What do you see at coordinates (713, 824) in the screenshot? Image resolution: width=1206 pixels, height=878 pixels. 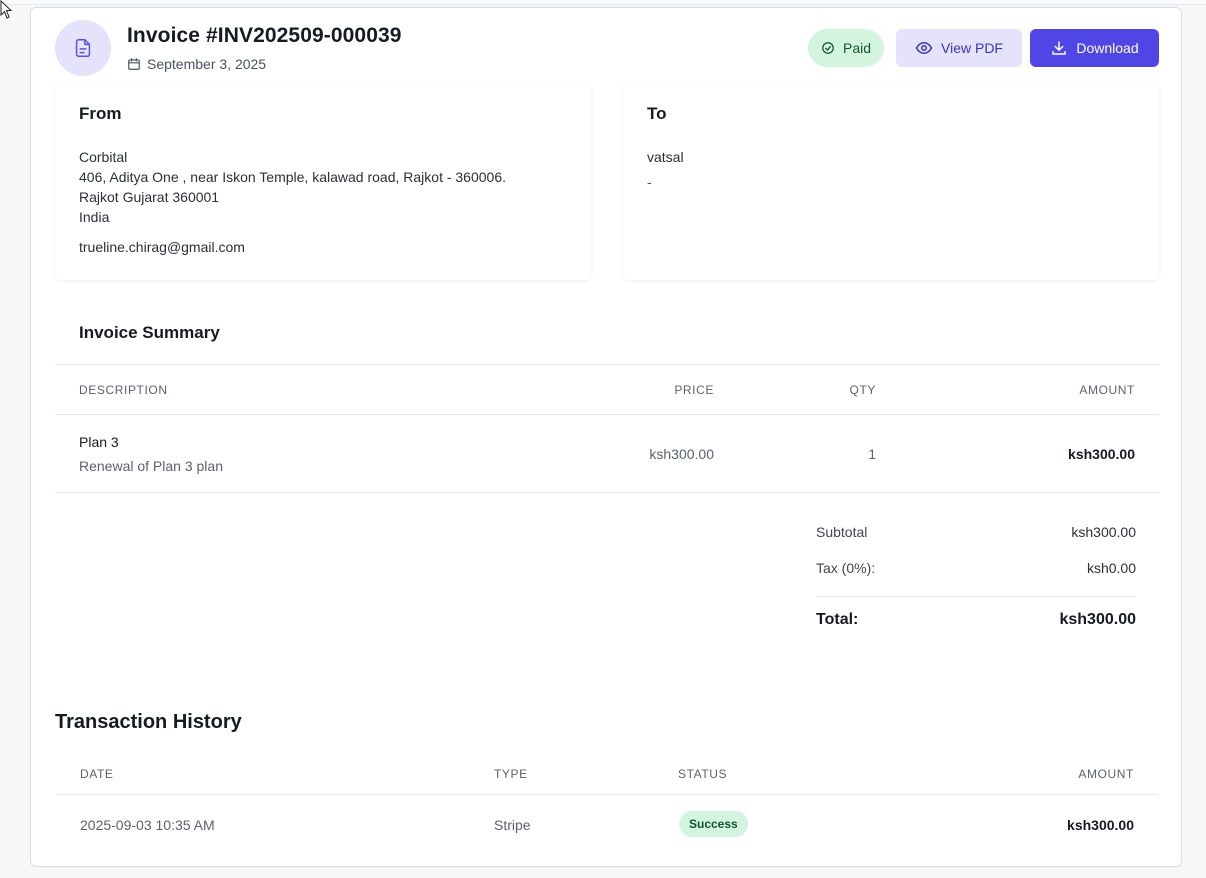 I see `tx-status-badge: Success` at bounding box center [713, 824].